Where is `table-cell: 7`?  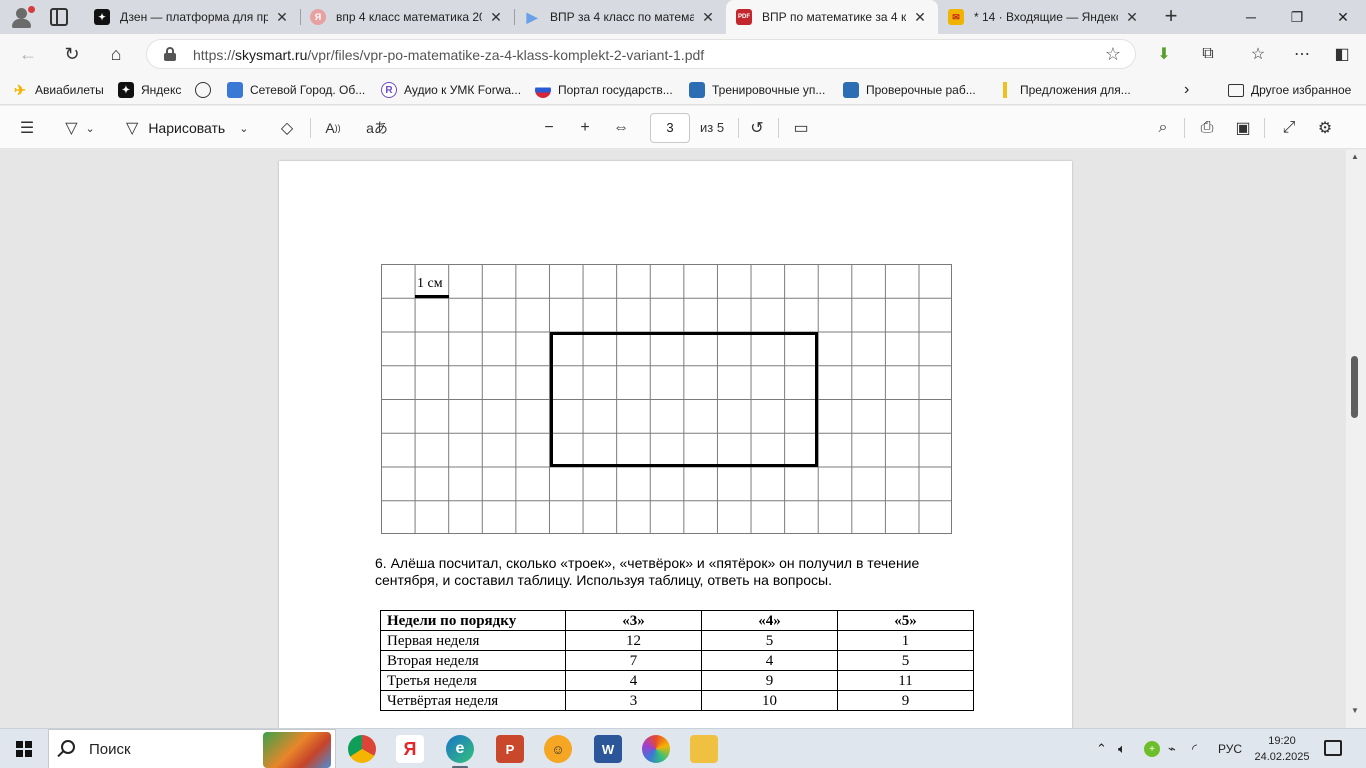
table-cell: 7 is located at coordinates (633, 660).